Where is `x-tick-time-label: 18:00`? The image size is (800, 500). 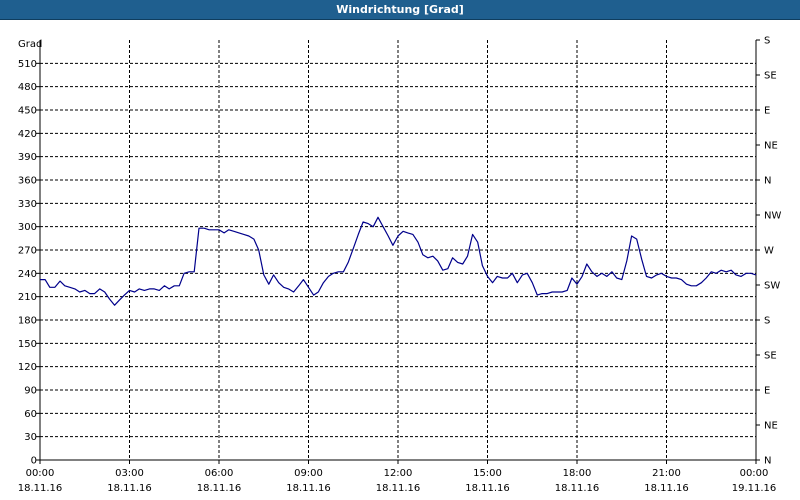 x-tick-time-label: 18:00 is located at coordinates (577, 473).